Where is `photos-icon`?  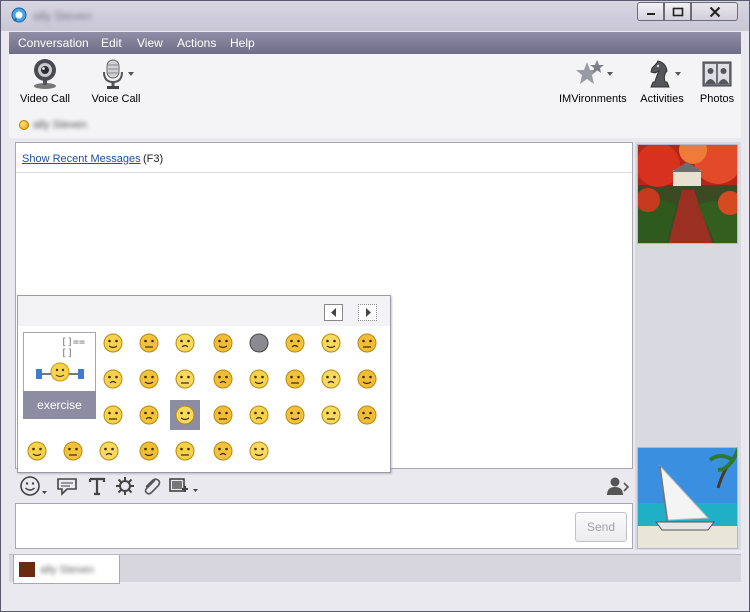 photos-icon is located at coordinates (717, 74).